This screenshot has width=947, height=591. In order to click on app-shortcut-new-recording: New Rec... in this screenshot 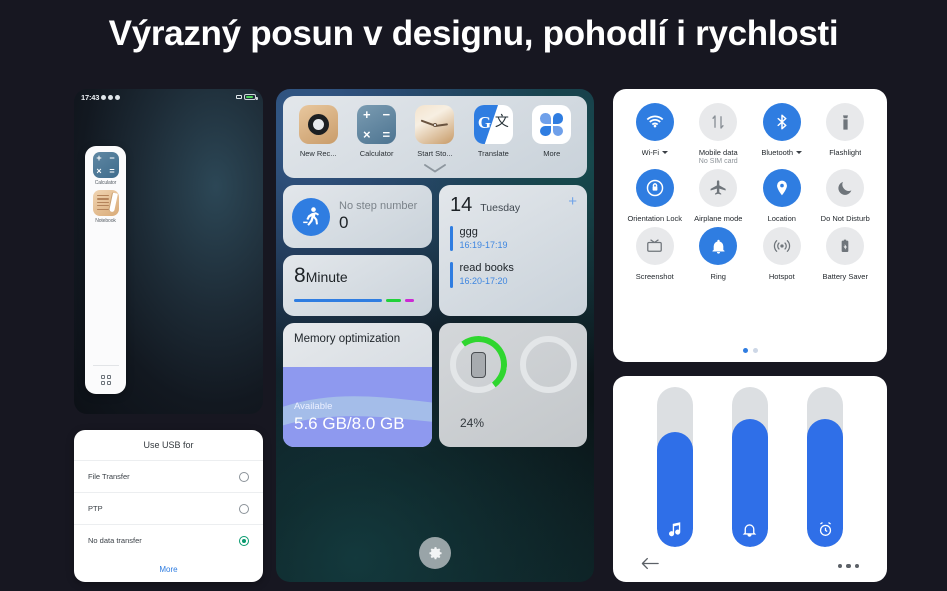, I will do `click(318, 131)`.